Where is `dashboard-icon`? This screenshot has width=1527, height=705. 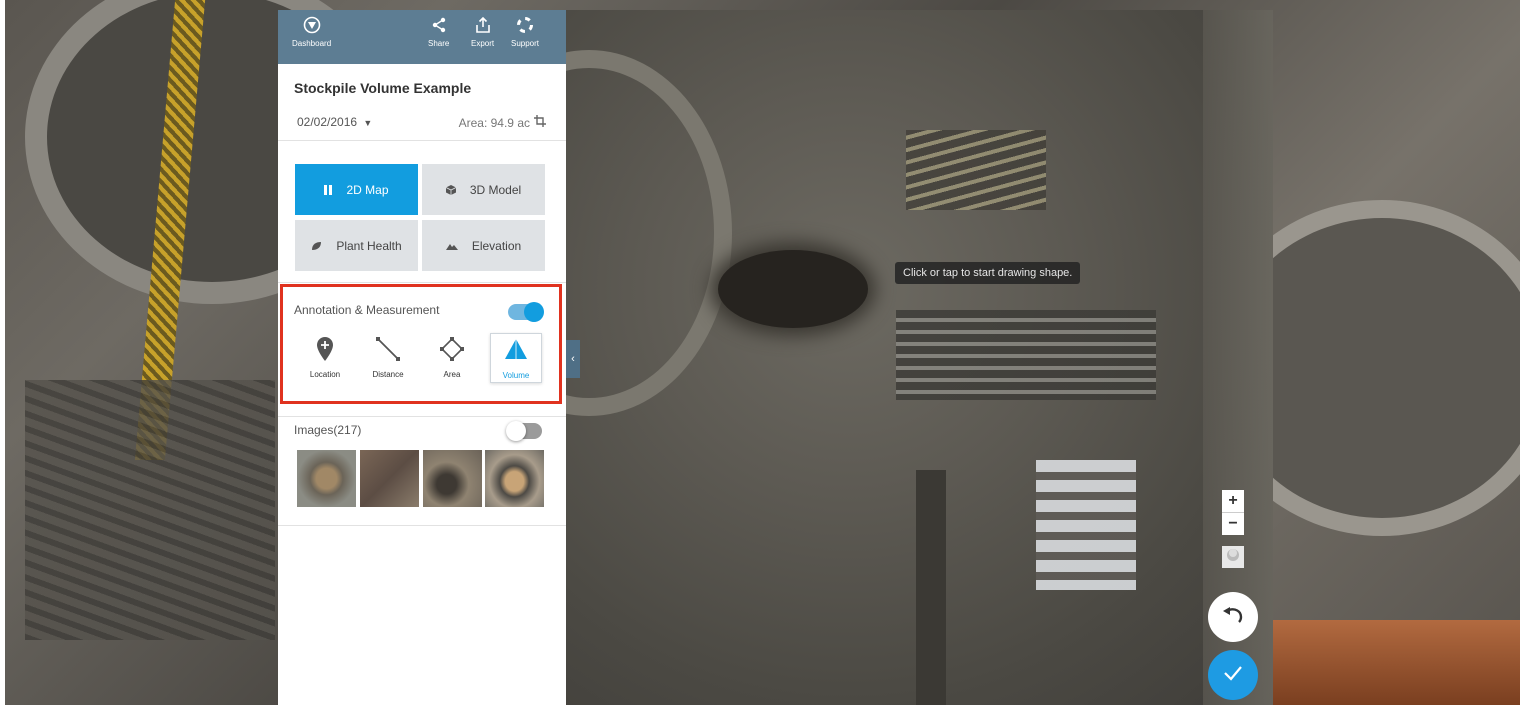
dashboard-icon is located at coordinates (312, 25).